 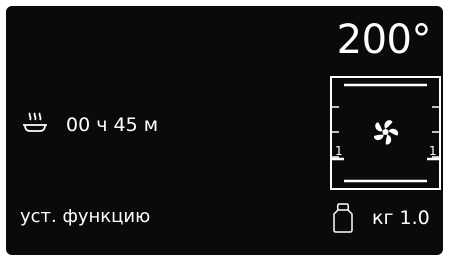 What do you see at coordinates (401, 218) in the screenshot?
I see `weight-value: кг 1.0` at bounding box center [401, 218].